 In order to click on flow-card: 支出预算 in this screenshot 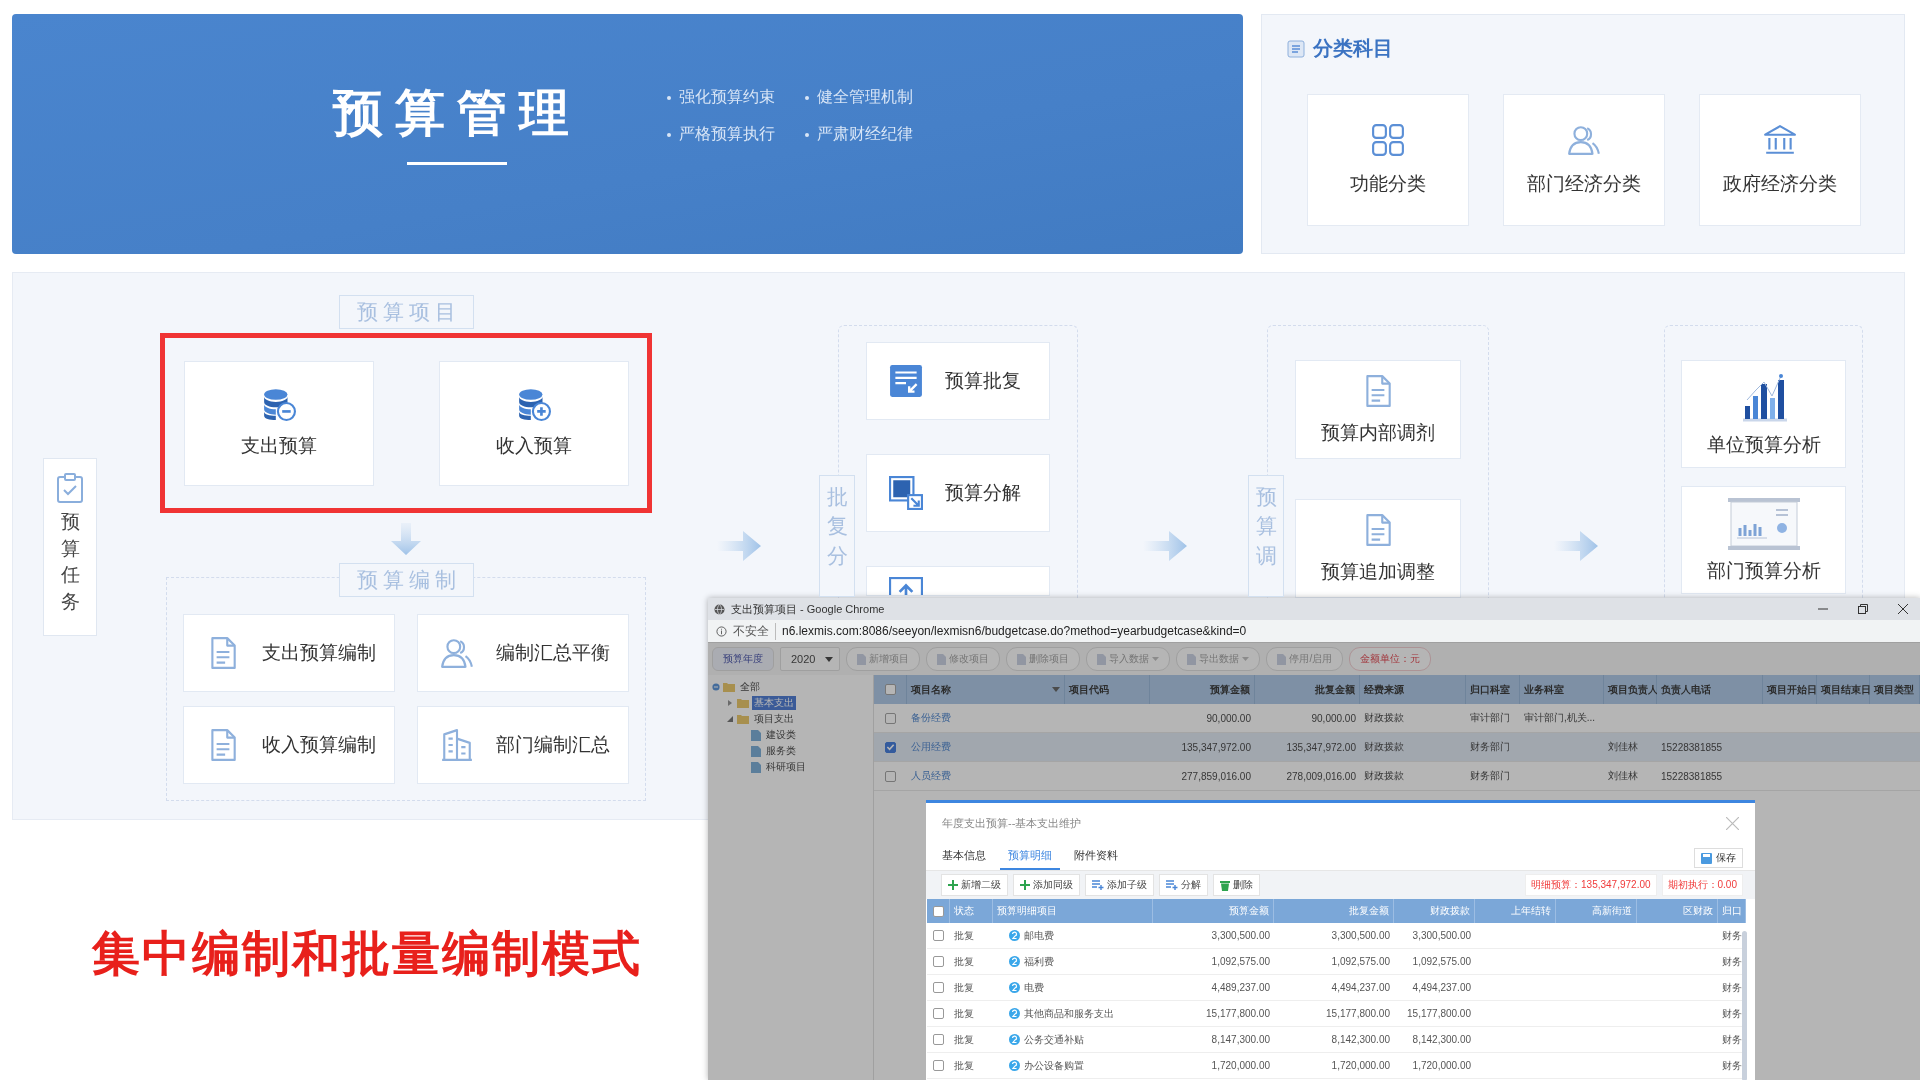, I will do `click(278, 423)`.